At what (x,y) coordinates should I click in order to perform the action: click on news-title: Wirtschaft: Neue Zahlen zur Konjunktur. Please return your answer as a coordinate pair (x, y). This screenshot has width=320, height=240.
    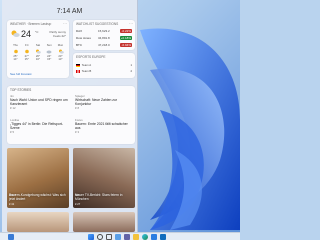
    Looking at the image, I should click on (96, 102).